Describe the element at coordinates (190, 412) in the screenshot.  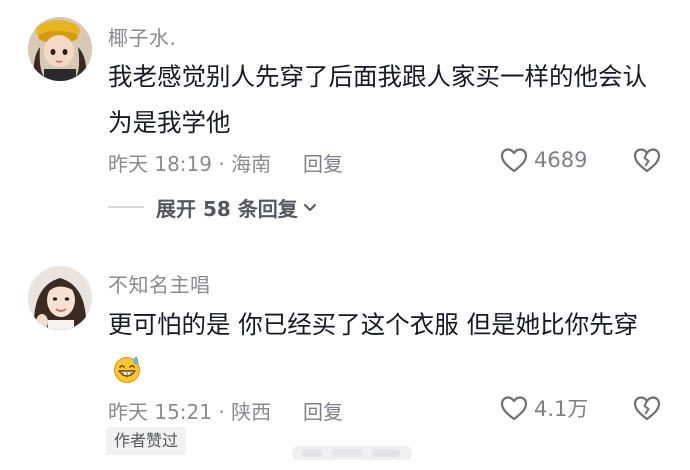
I see `comment-meta: 昨天 15:21 · 陕西` at that location.